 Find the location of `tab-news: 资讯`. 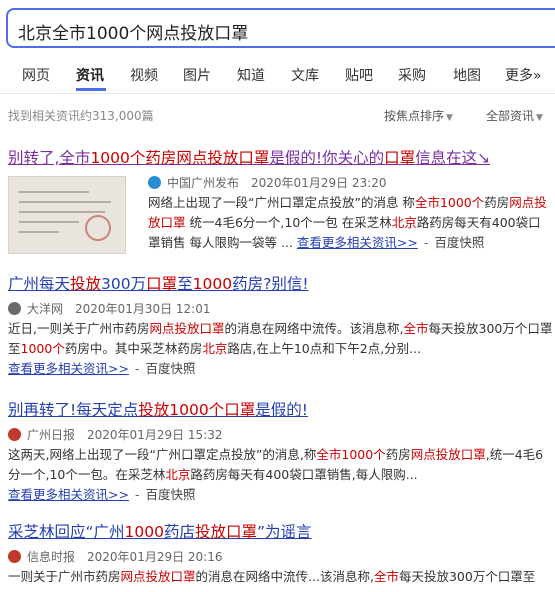

tab-news: 资讯 is located at coordinates (90, 75).